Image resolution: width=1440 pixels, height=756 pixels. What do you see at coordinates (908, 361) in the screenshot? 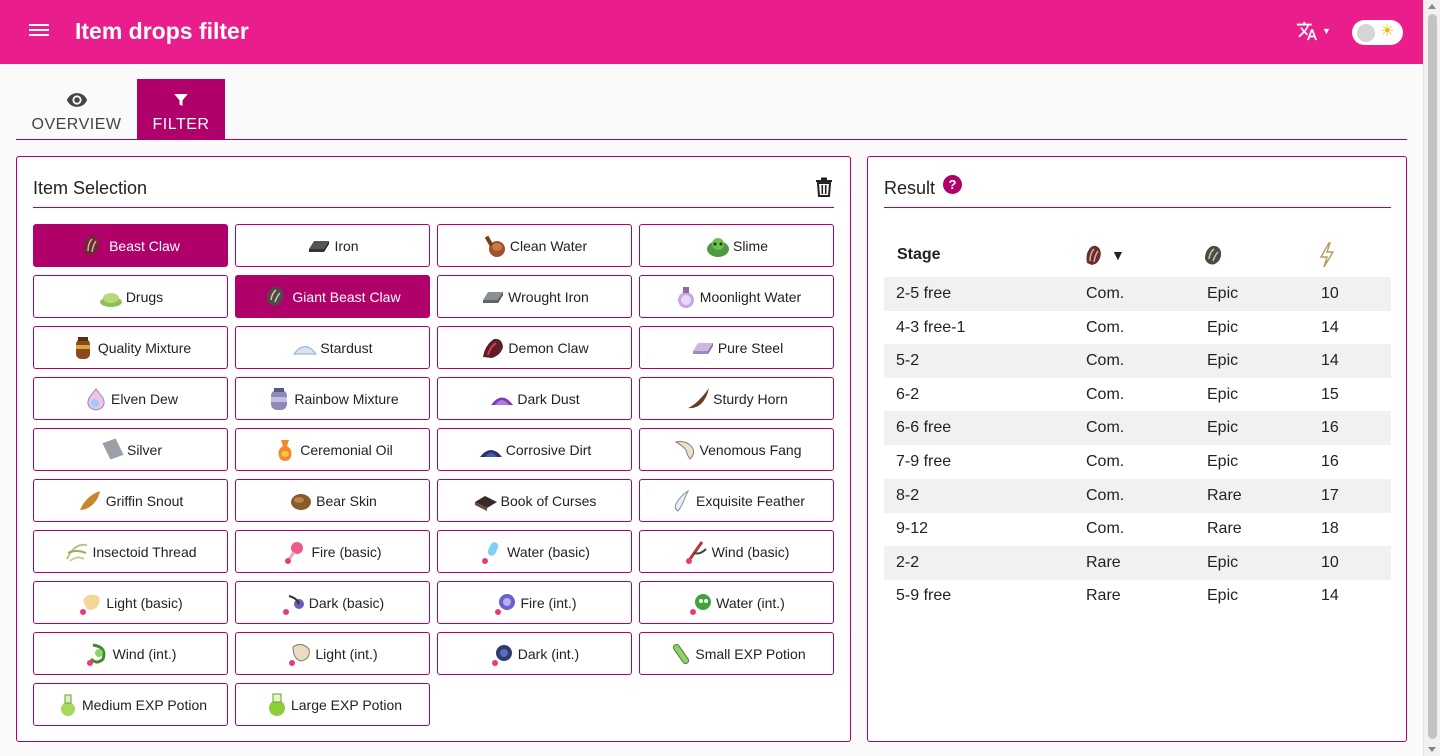
I see `cell-stage: 5-2` at bounding box center [908, 361].